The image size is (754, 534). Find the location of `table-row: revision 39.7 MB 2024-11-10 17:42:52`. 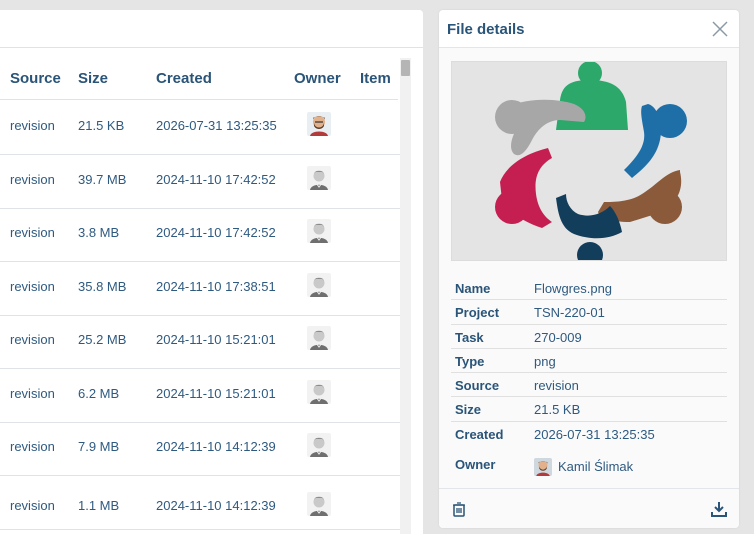

table-row: revision 39.7 MB 2024-11-10 17:42:52 is located at coordinates (201, 182).